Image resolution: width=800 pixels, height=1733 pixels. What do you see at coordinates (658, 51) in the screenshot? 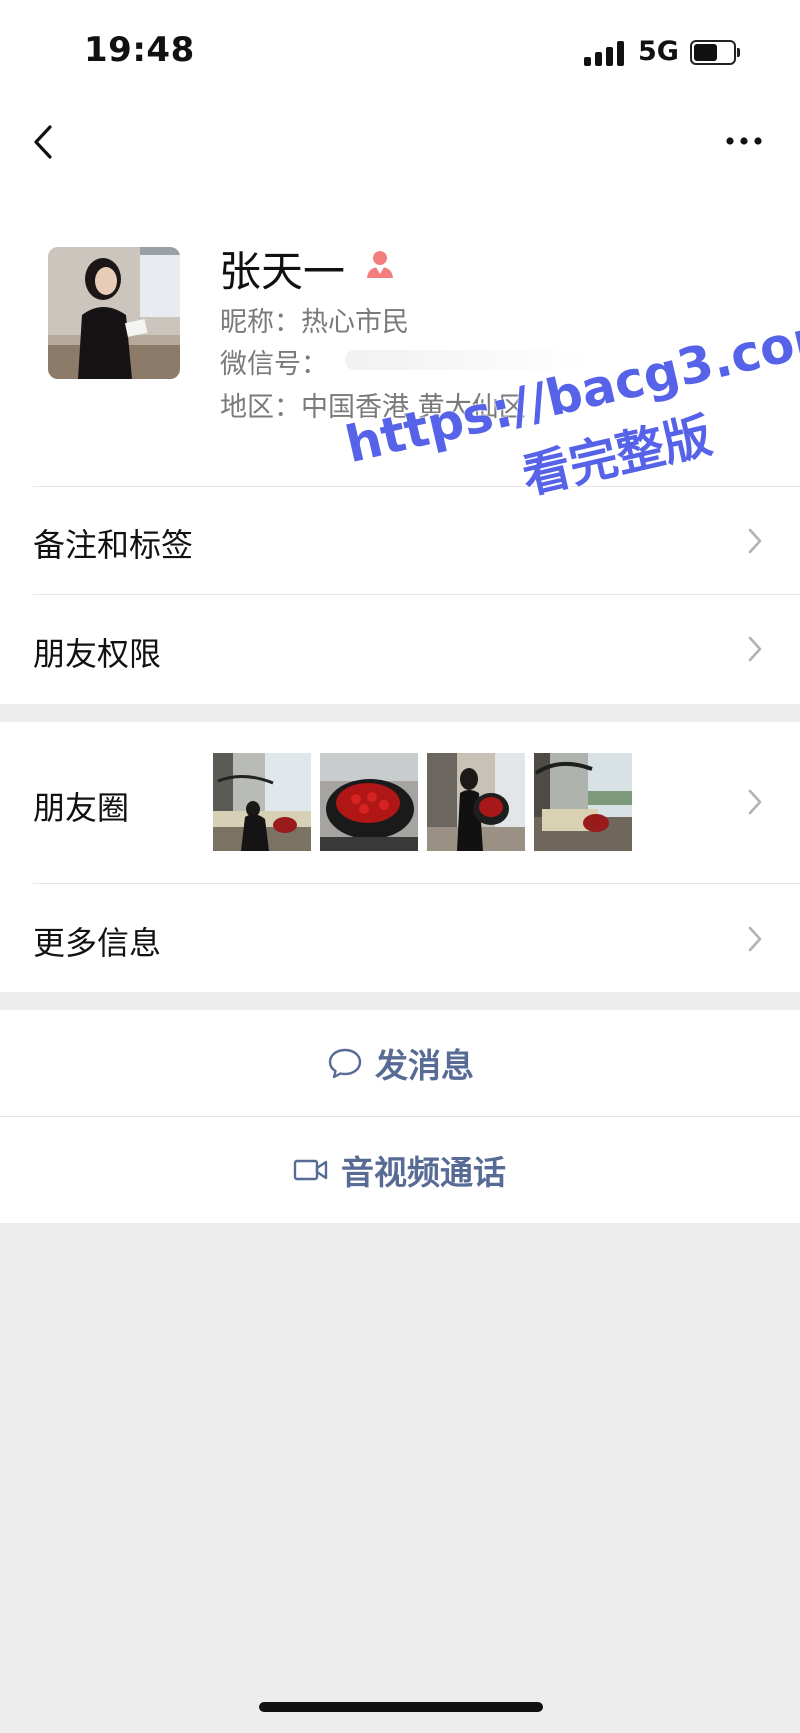
I see `network-label: 5G` at bounding box center [658, 51].